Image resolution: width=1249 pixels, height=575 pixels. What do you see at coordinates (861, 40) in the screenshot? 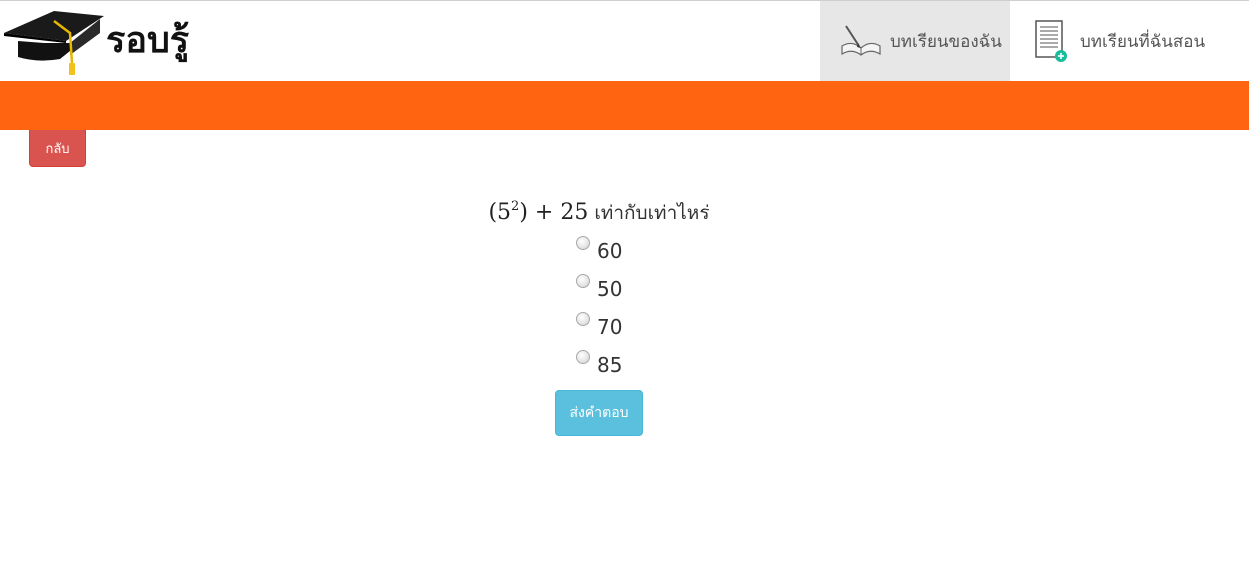
I see `open-book-icon` at bounding box center [861, 40].